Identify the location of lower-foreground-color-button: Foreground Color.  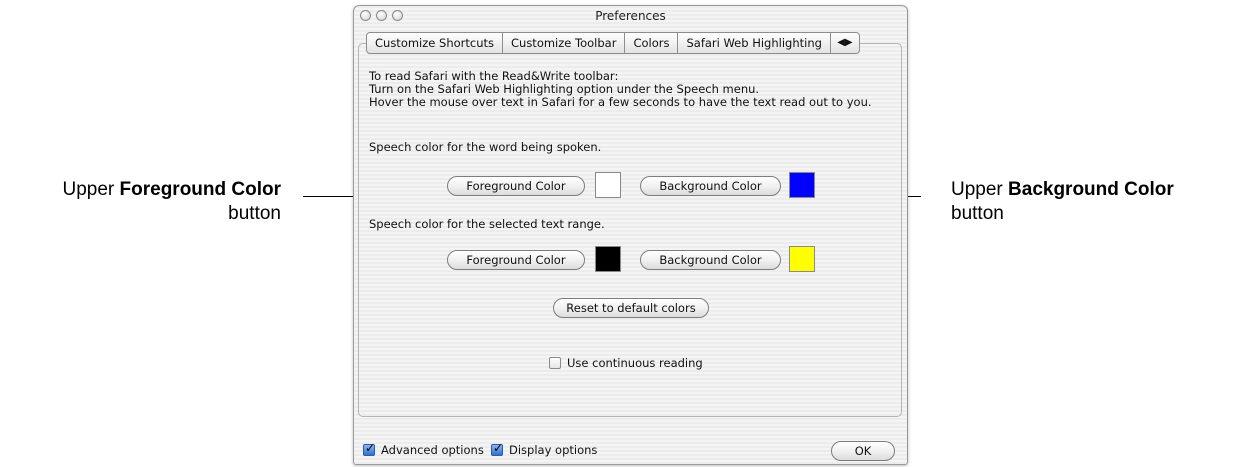
(516, 260).